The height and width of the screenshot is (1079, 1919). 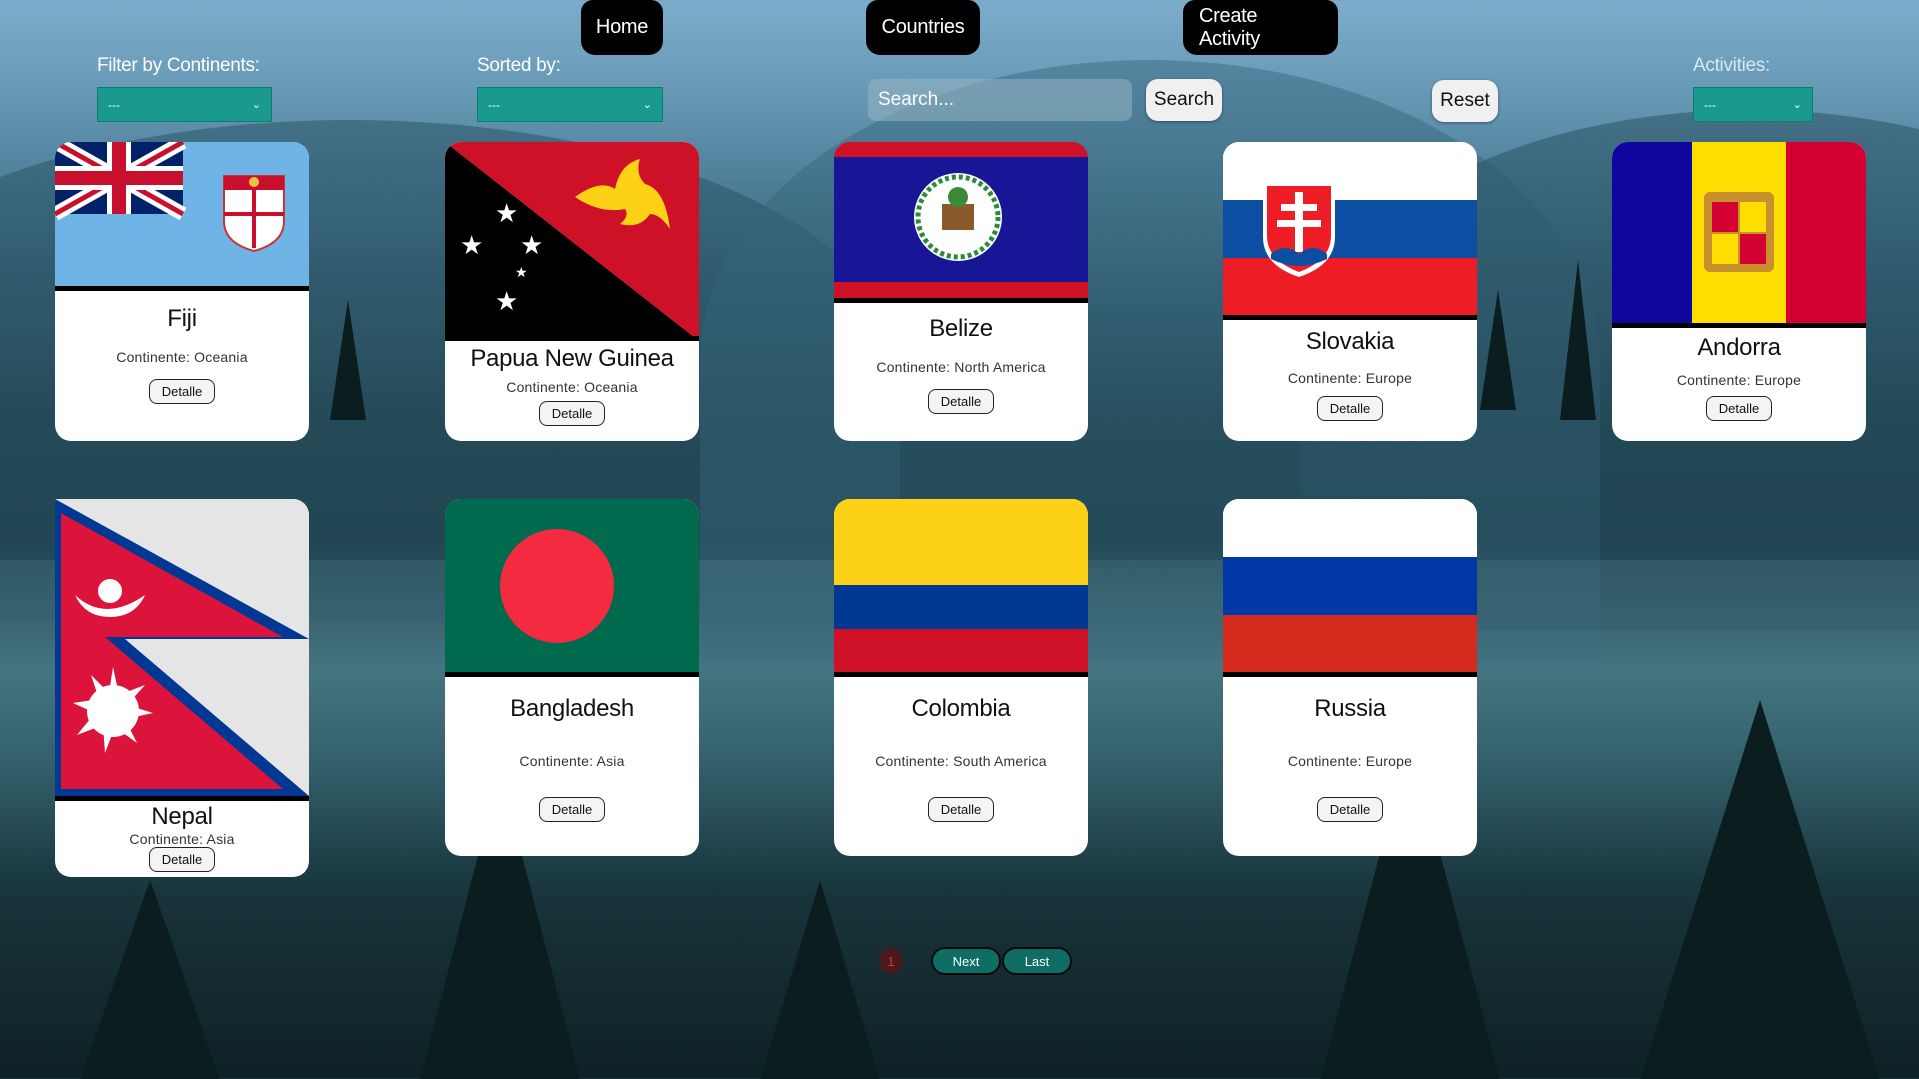 What do you see at coordinates (1739, 235) in the screenshot?
I see `andorra-flag` at bounding box center [1739, 235].